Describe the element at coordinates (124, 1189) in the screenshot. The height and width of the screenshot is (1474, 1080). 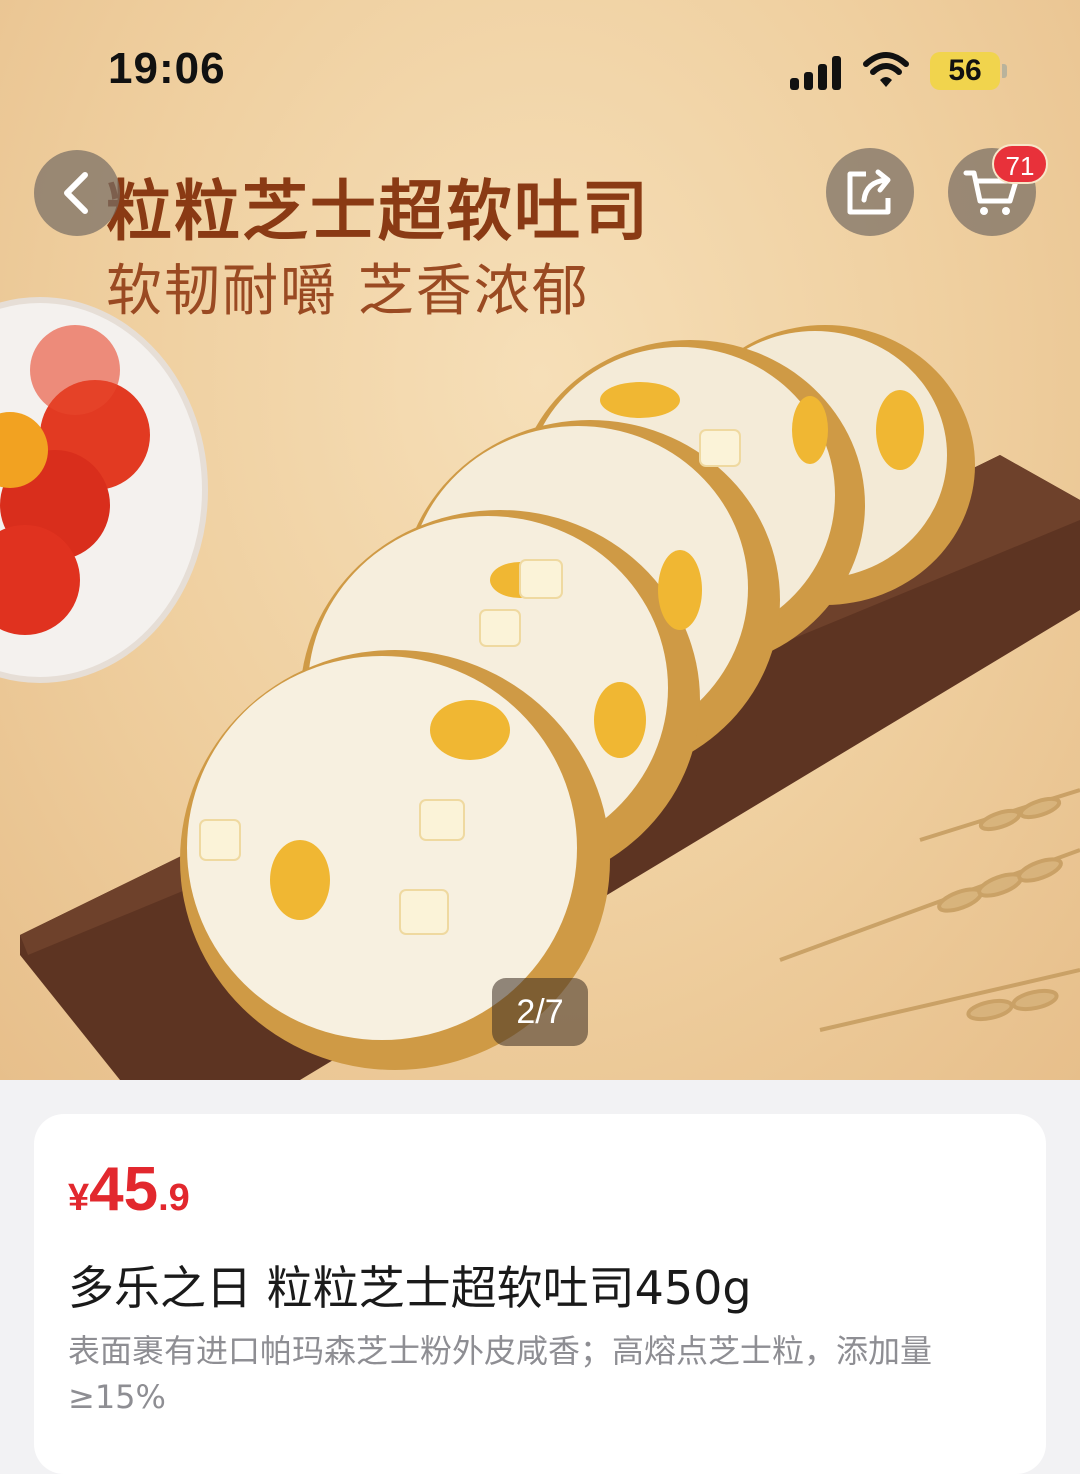
I see `price-integer: 45` at that location.